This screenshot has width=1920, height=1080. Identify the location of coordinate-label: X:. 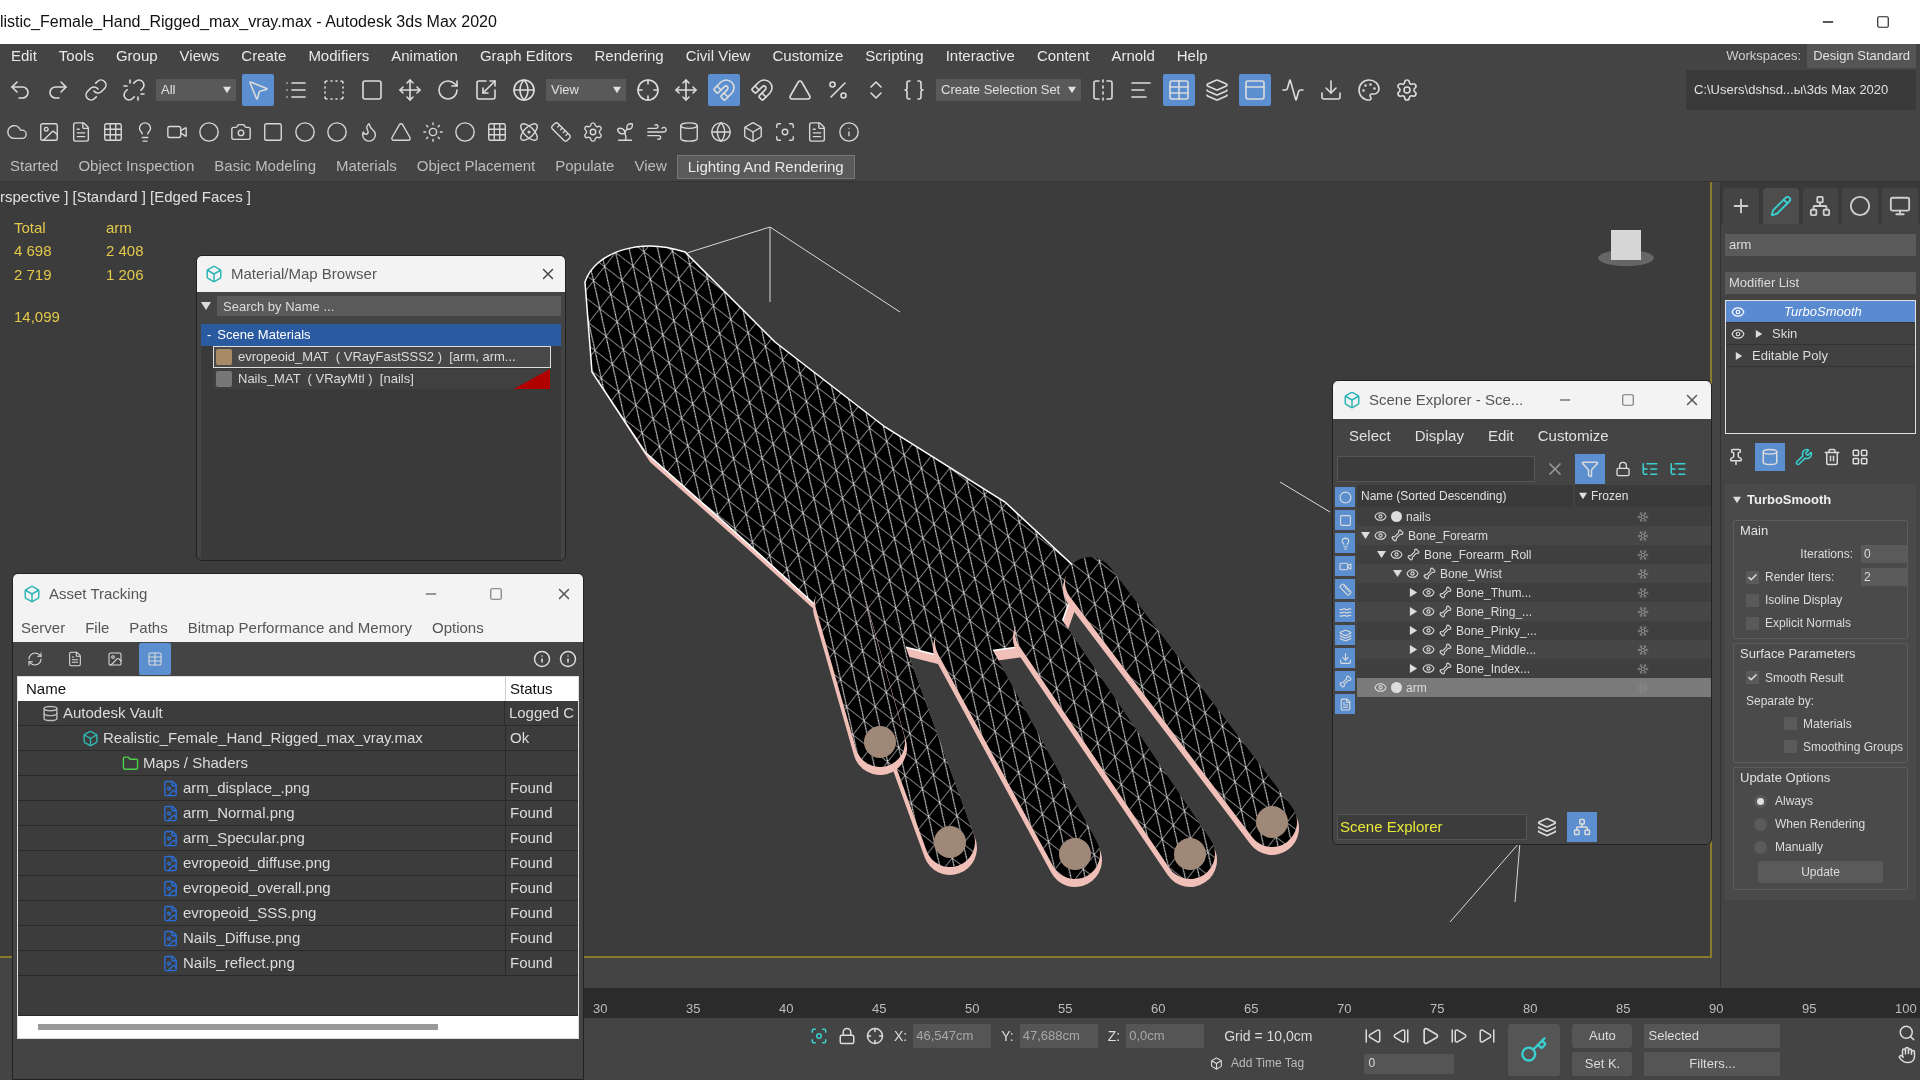
(901, 1036).